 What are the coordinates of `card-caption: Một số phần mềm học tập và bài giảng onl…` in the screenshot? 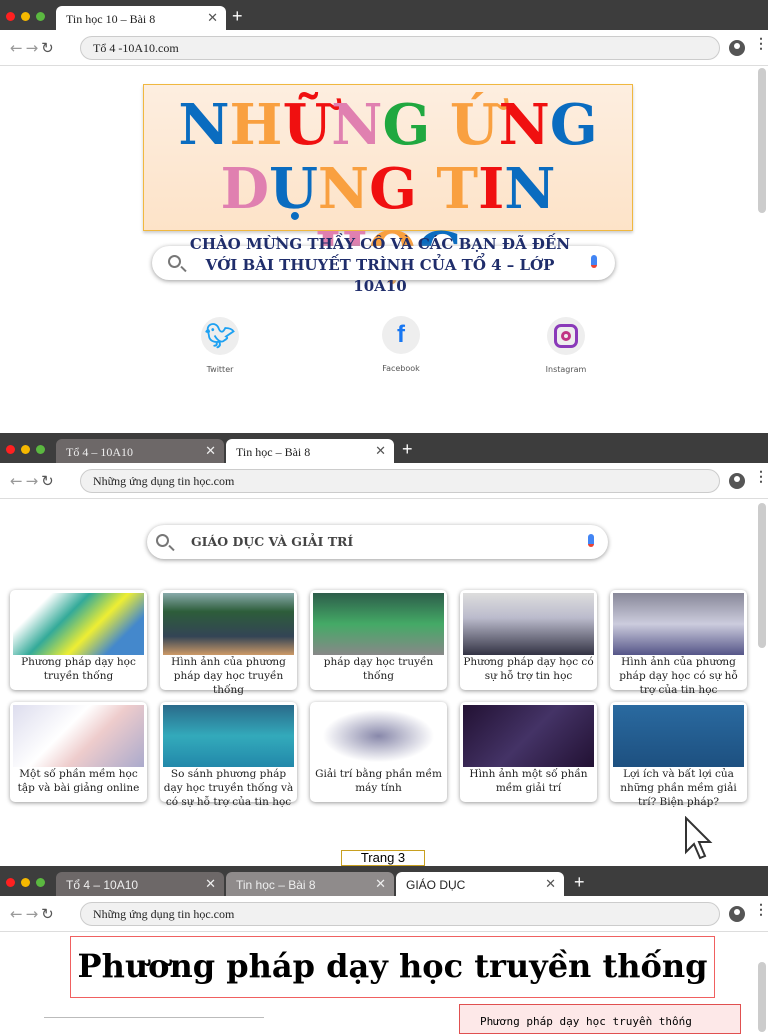 It's located at (78, 781).